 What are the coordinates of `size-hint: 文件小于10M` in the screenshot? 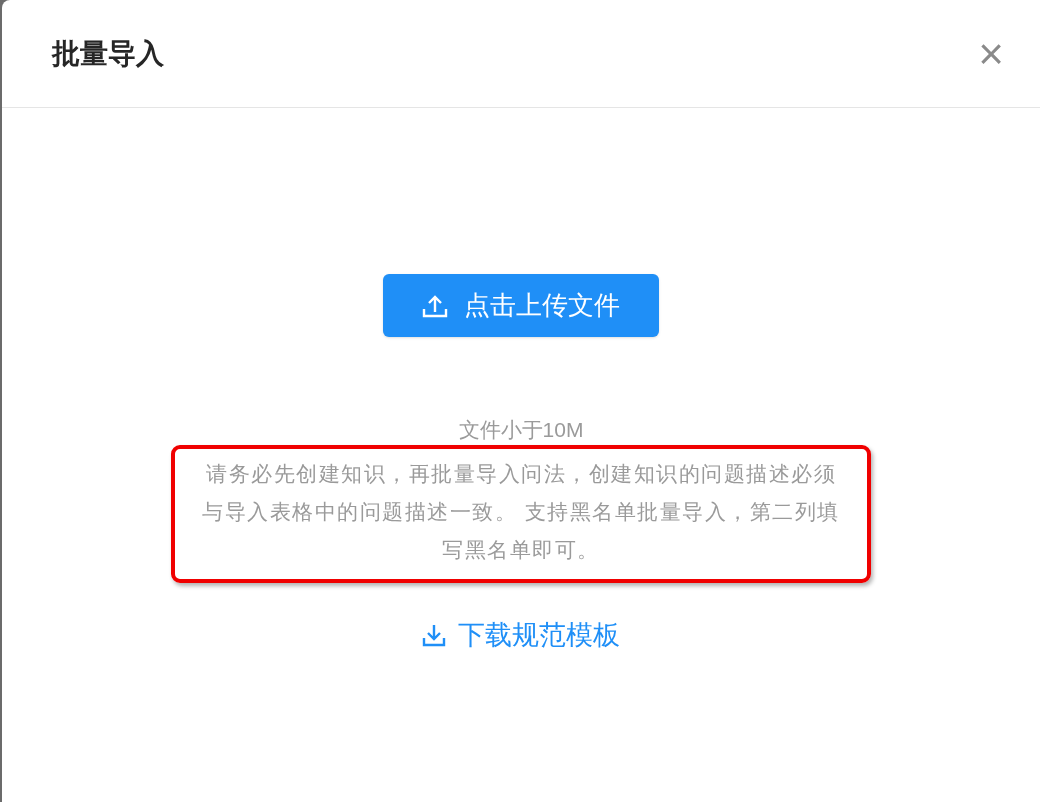 It's located at (521, 430).